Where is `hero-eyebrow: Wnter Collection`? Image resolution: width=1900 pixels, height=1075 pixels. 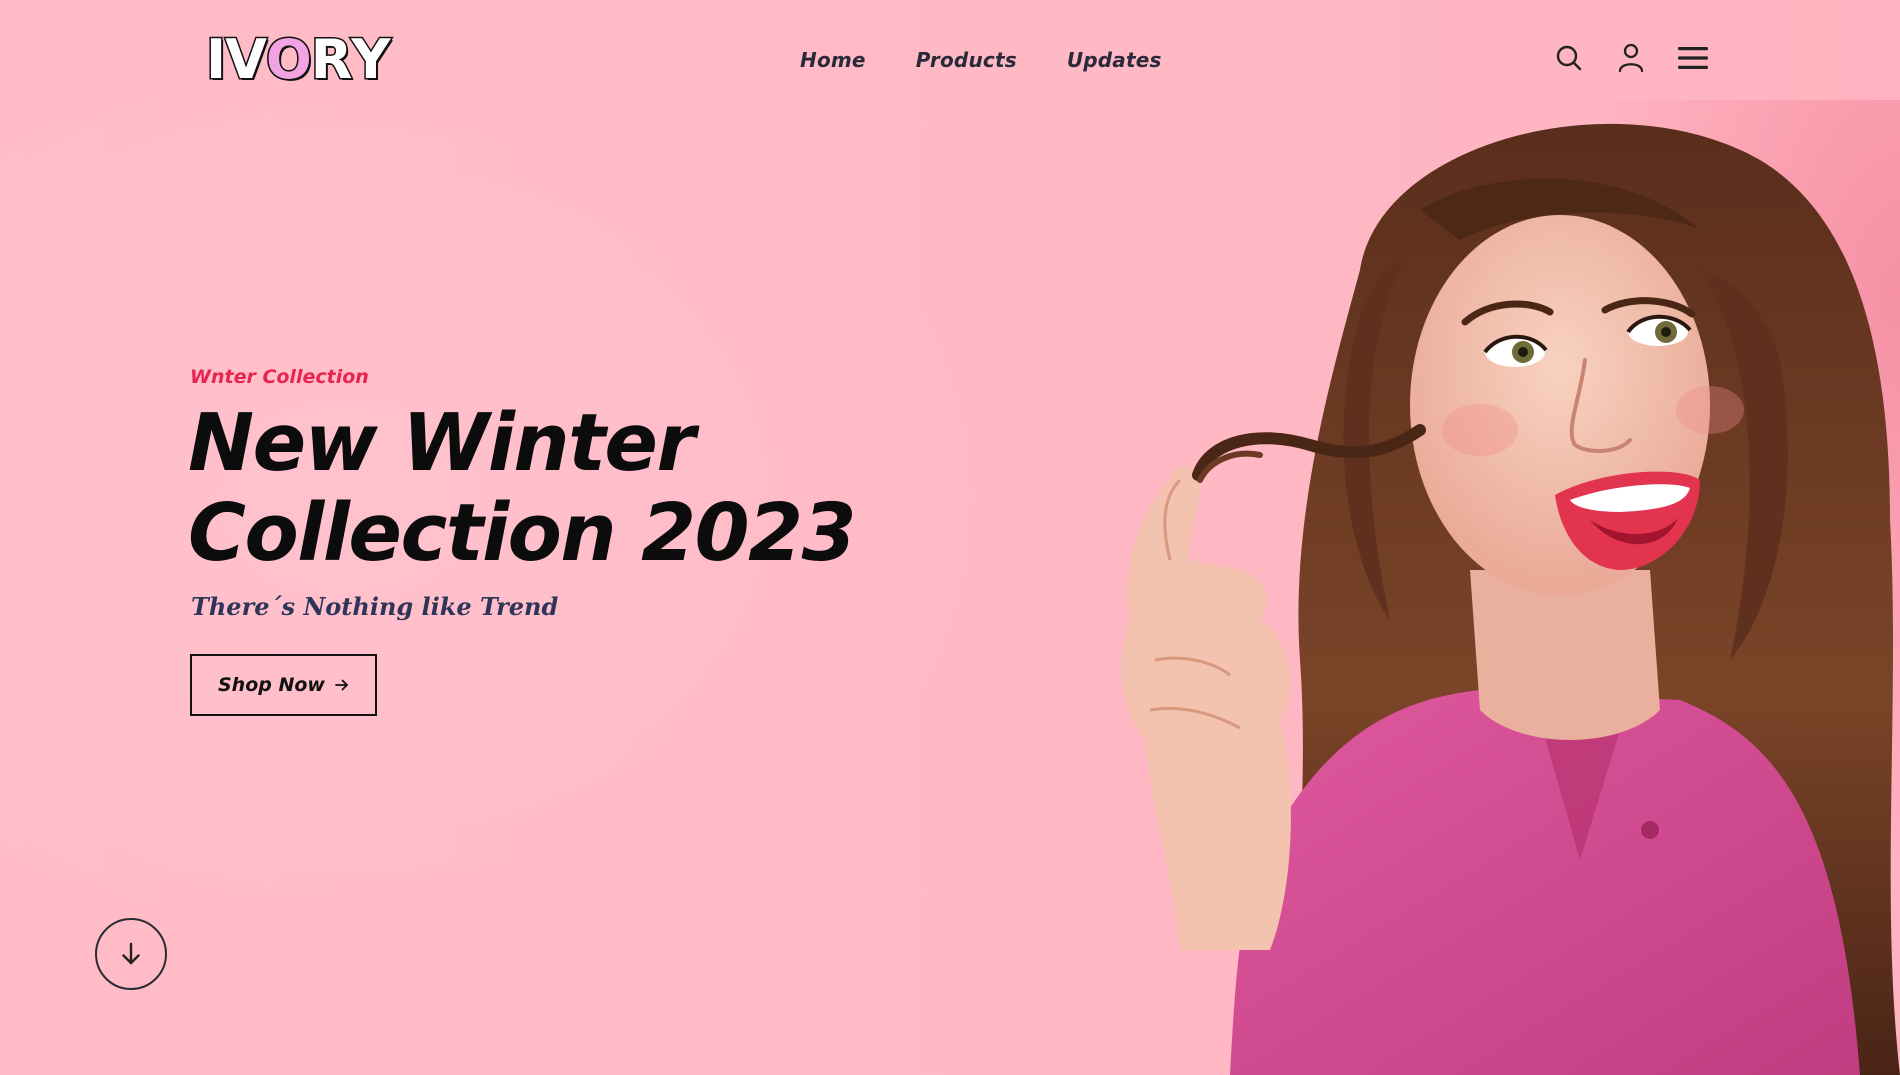 hero-eyebrow: Wnter Collection is located at coordinates (279, 377).